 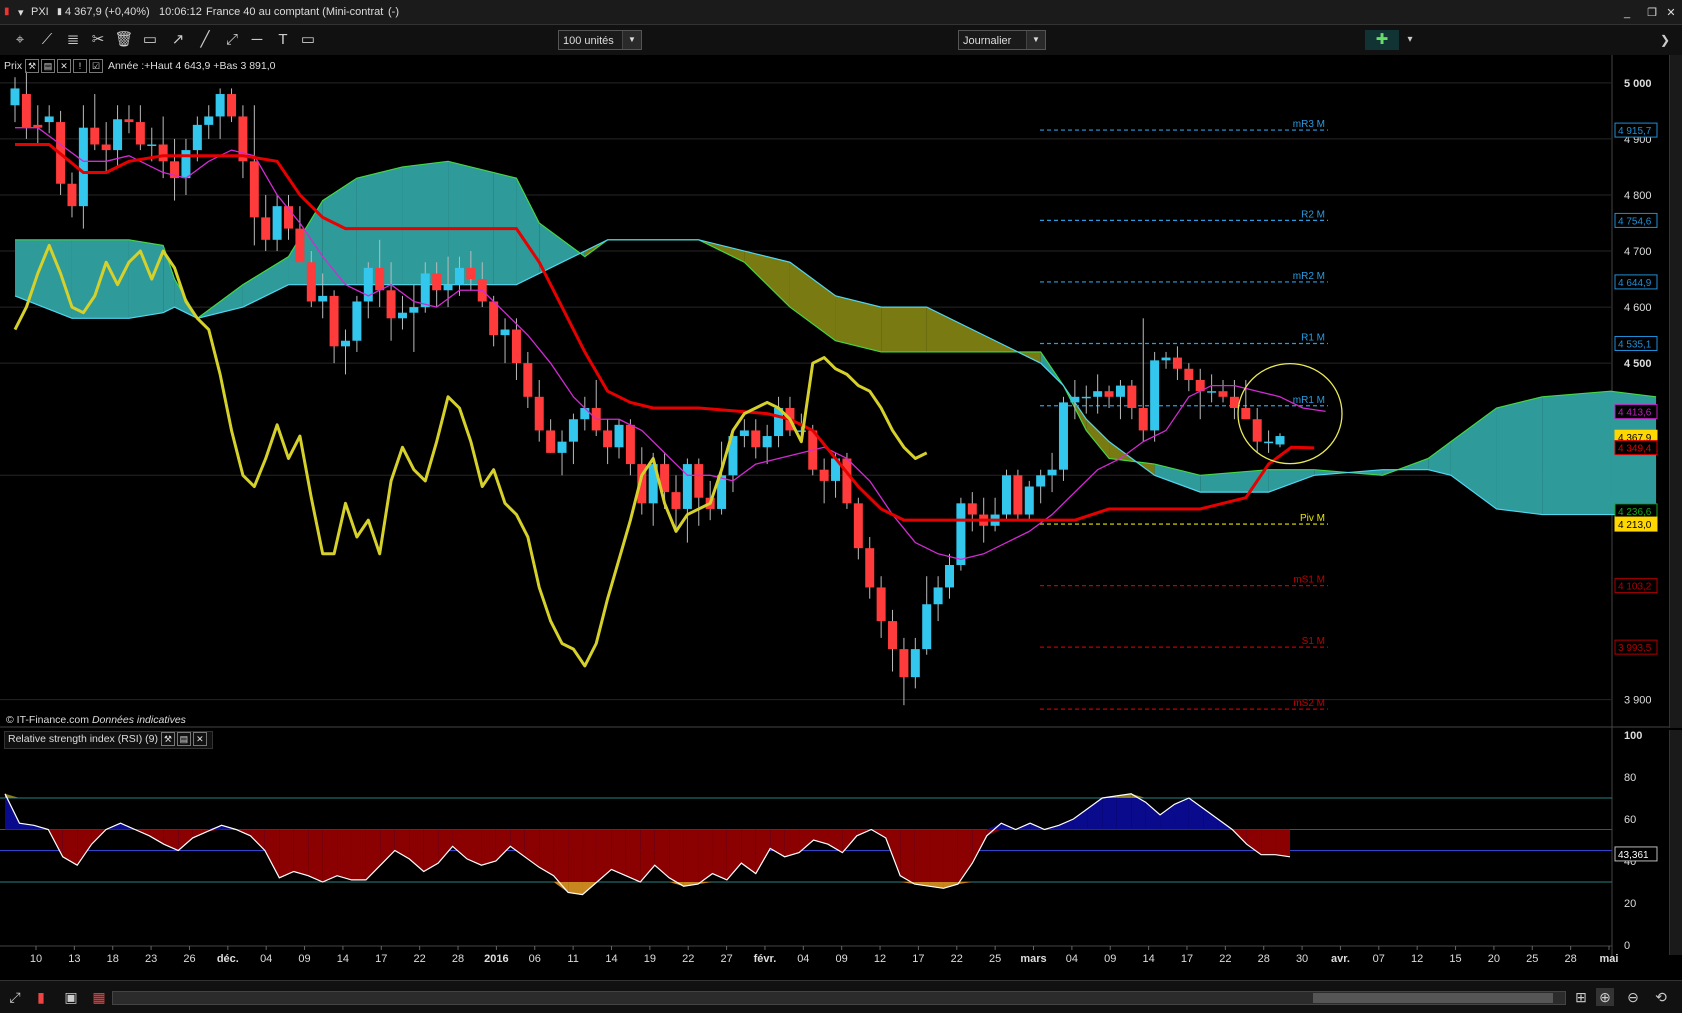 What do you see at coordinates (1002, 40) in the screenshot?
I see `period-select: Journalier ▼` at bounding box center [1002, 40].